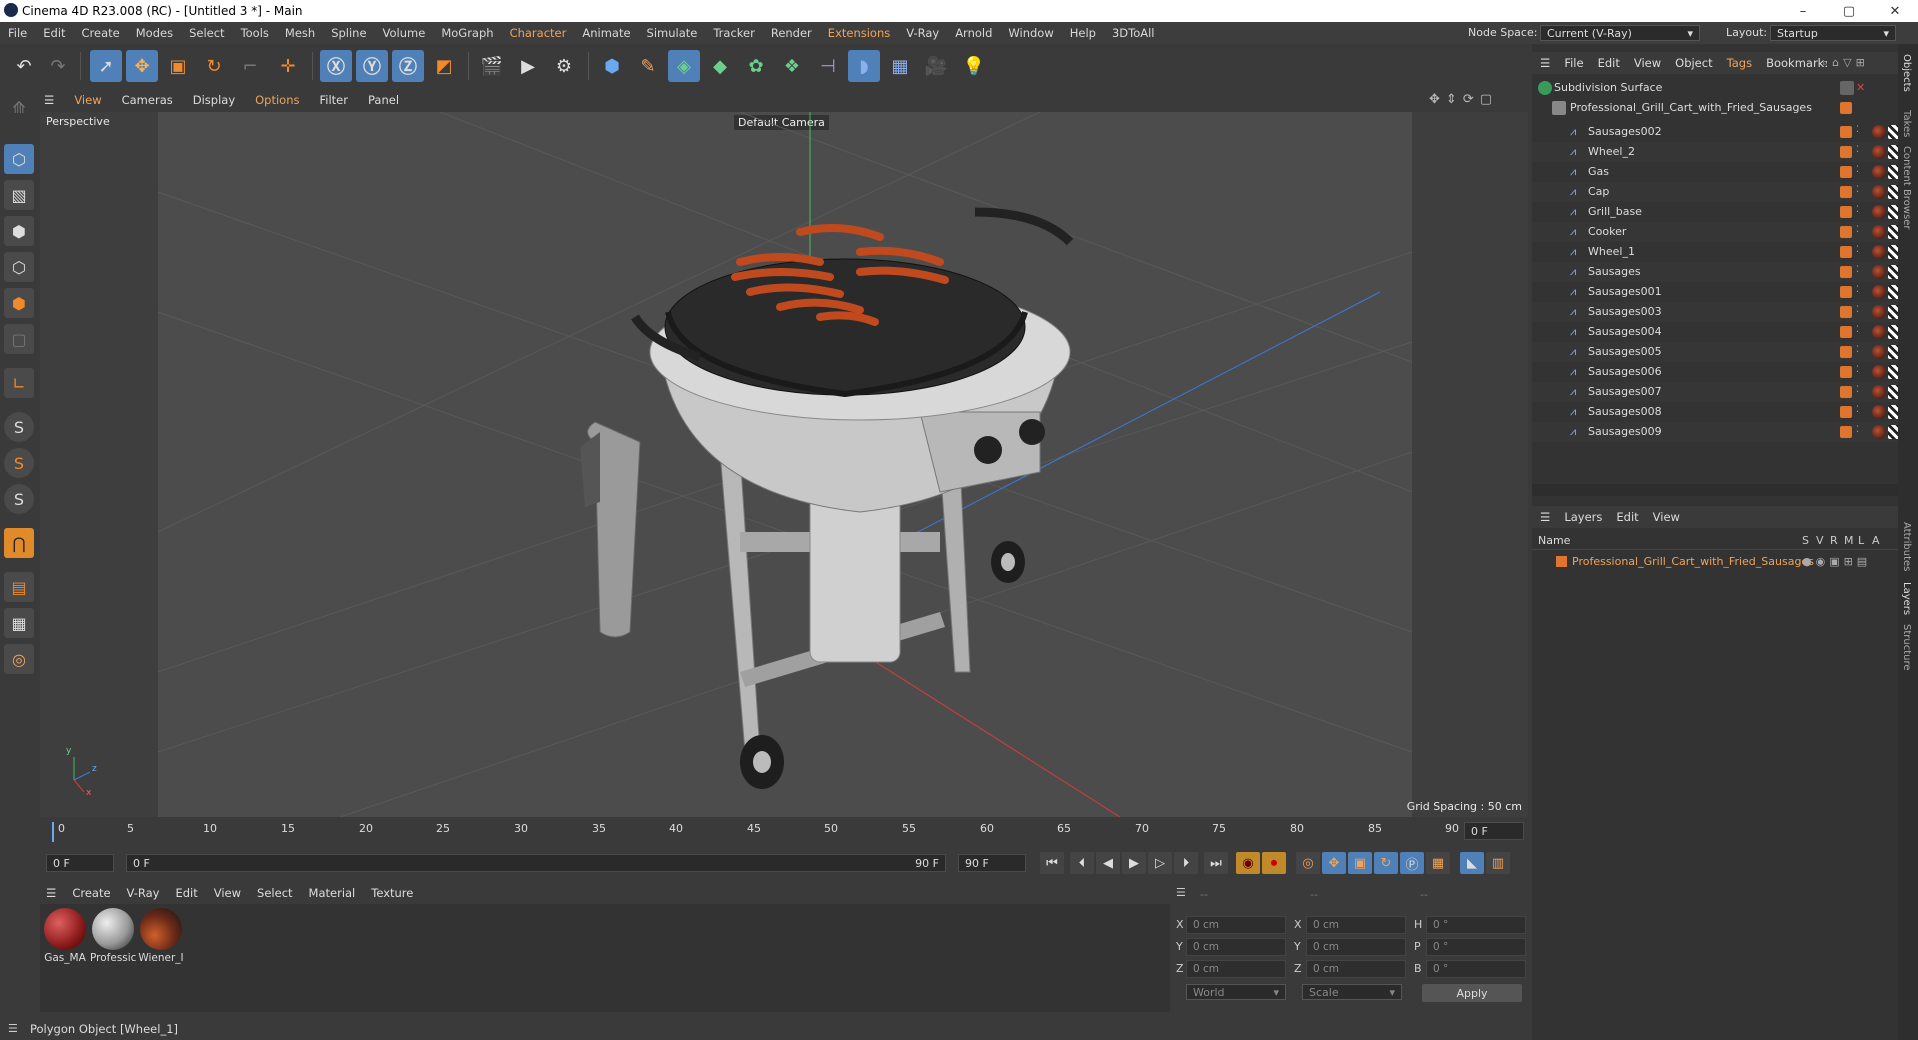 The width and height of the screenshot is (1918, 1040). I want to click on workplane-icon: ∟, so click(19, 383).